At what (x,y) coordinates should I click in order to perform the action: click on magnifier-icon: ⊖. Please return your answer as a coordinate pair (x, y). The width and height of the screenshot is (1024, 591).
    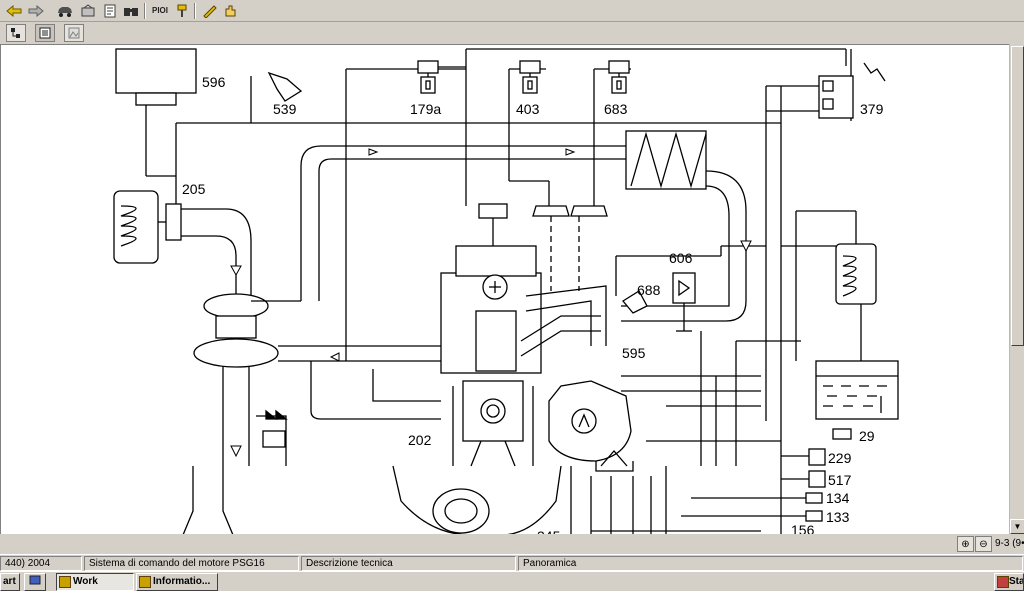
    Looking at the image, I should click on (983, 544).